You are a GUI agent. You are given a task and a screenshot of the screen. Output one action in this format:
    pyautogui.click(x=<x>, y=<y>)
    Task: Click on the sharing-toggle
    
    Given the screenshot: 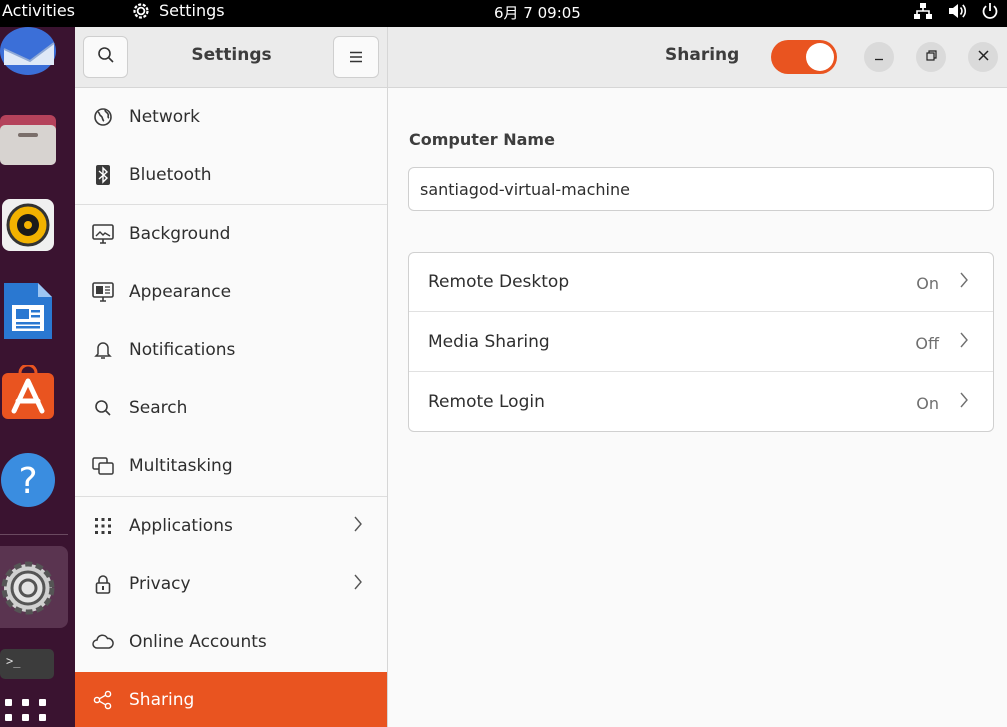 What is the action you would take?
    pyautogui.click(x=804, y=57)
    